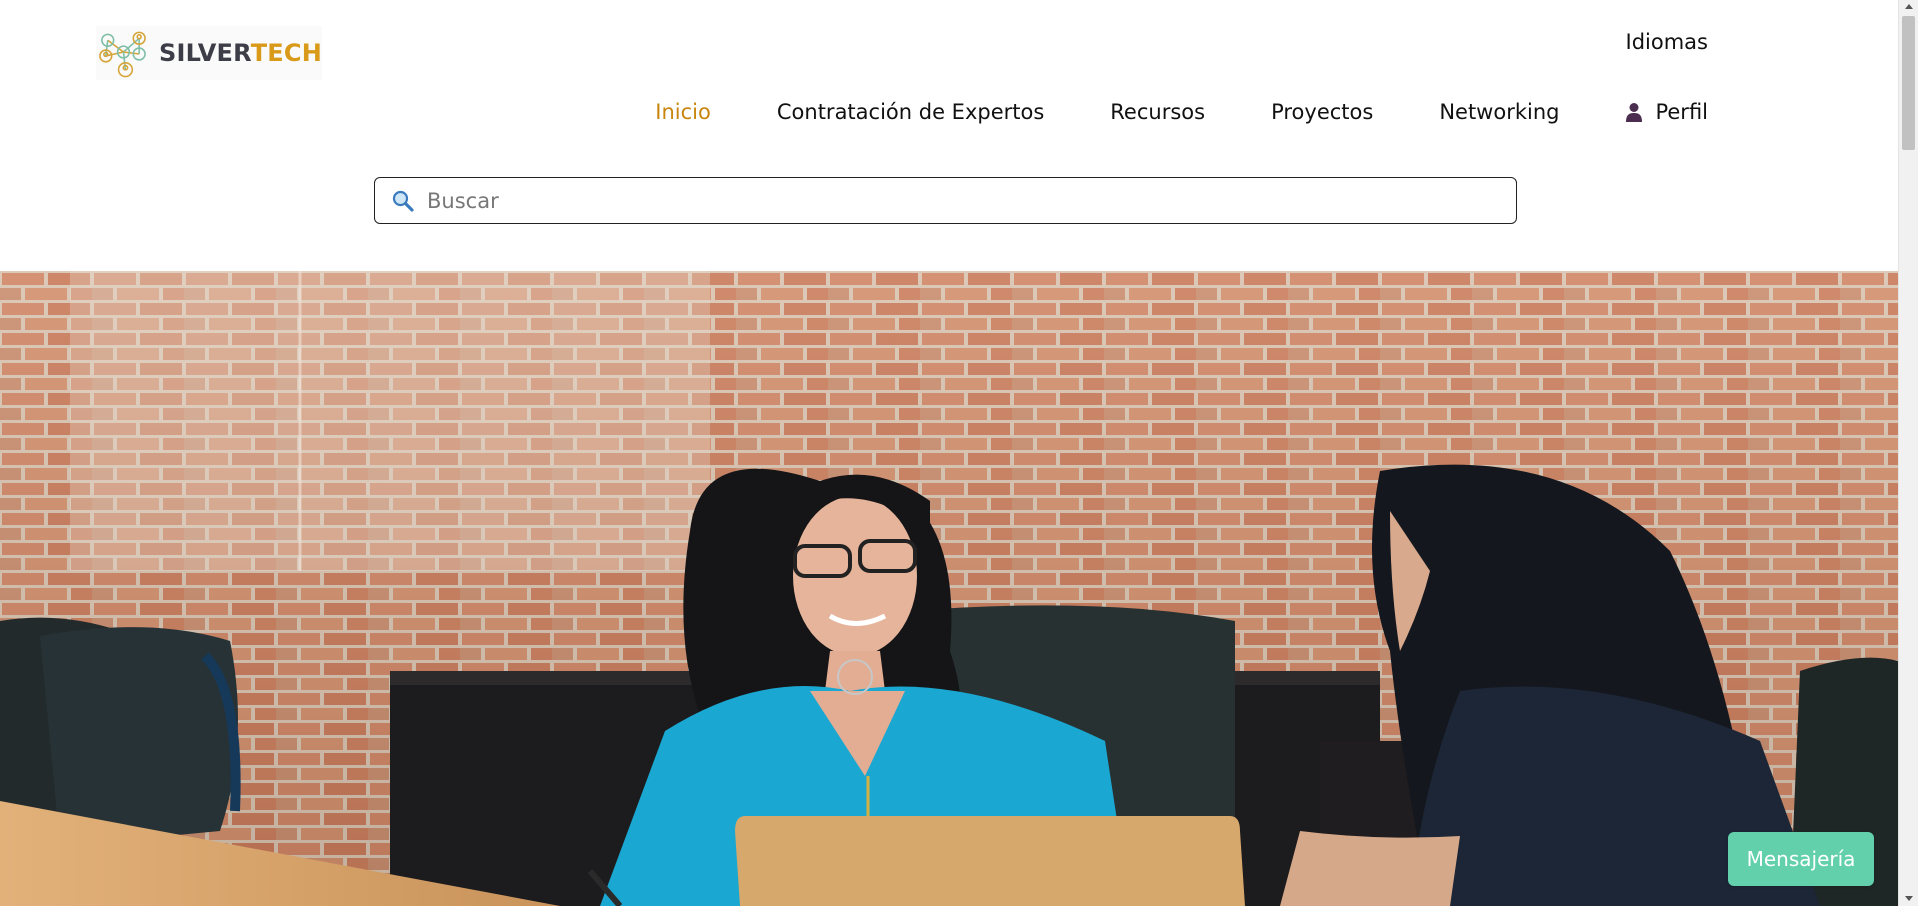  I want to click on nav-item-proyectos: Proyectos, so click(1322, 112).